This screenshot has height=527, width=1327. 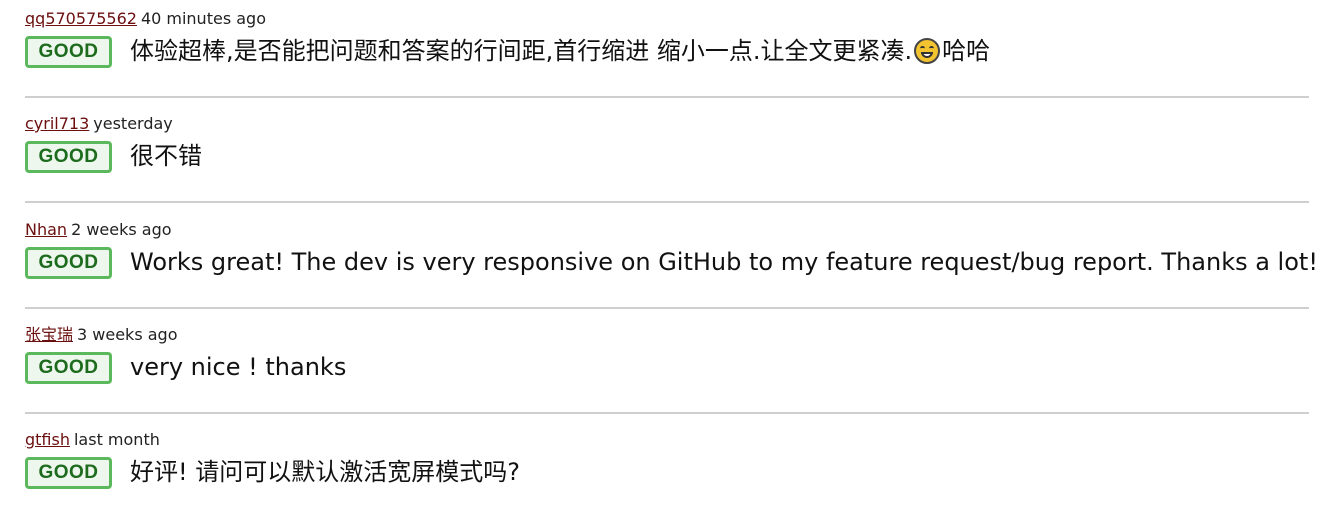 I want to click on review-meta: cyril713 yesterday, so click(x=99, y=124).